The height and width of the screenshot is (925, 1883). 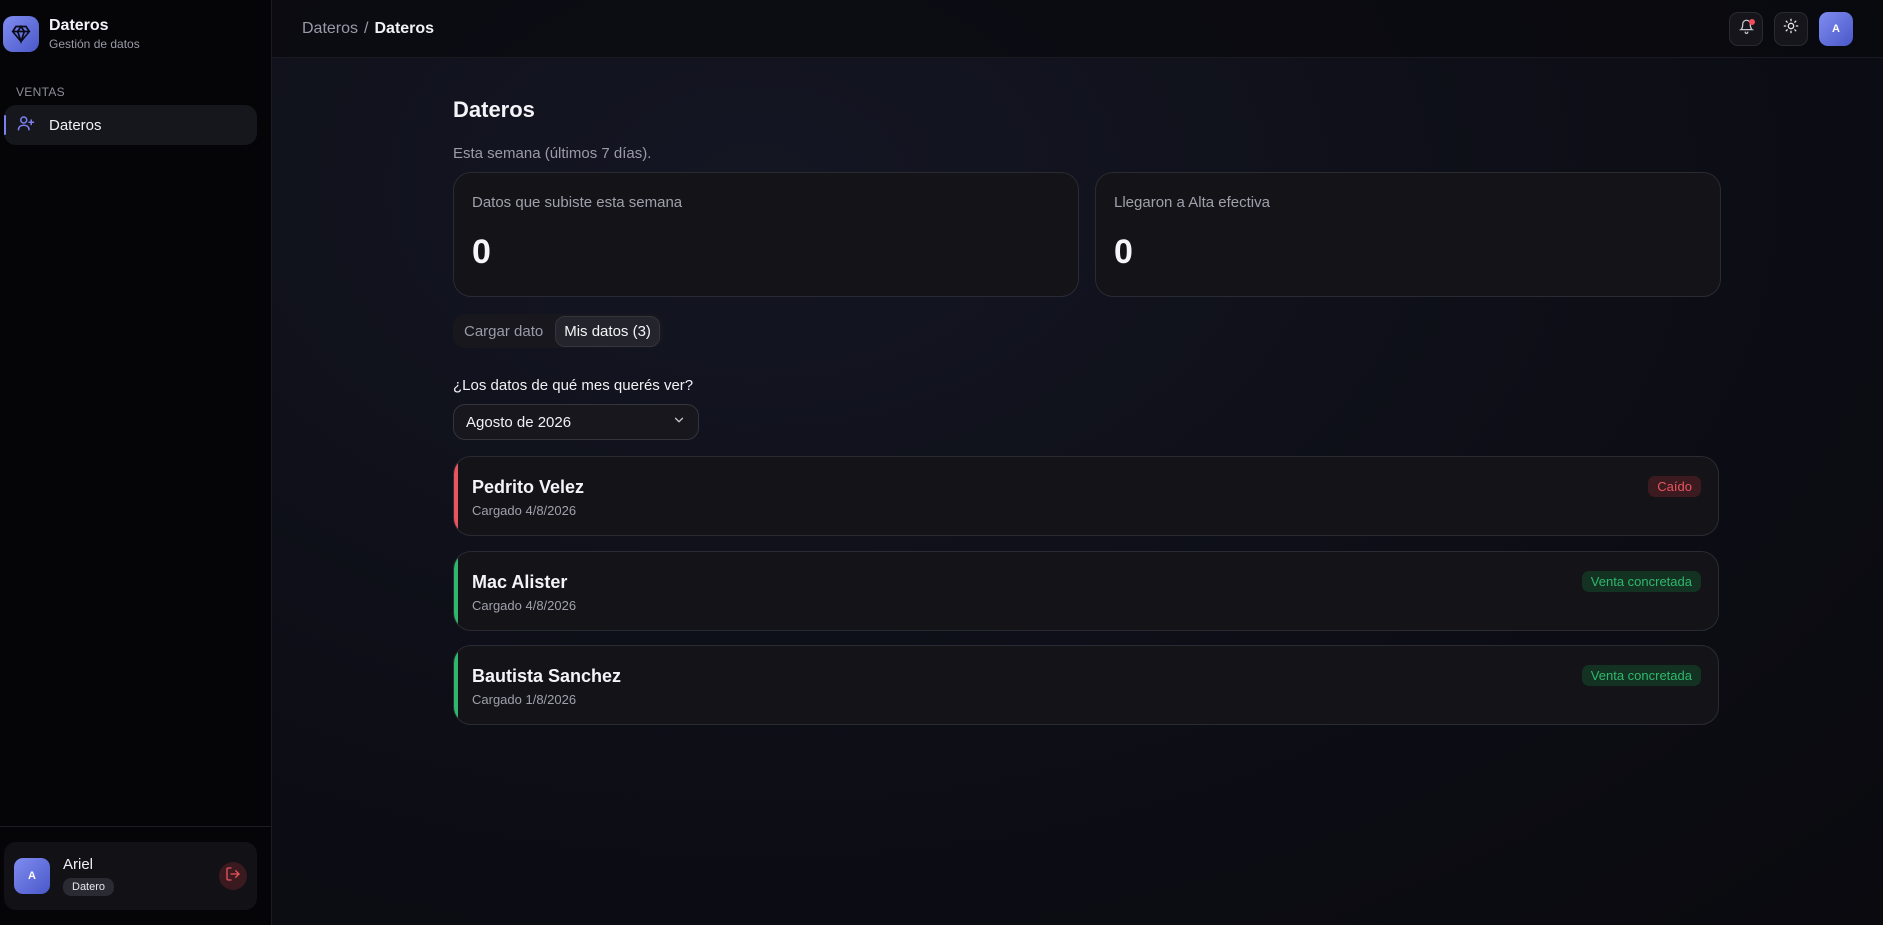 What do you see at coordinates (21, 34) in the screenshot?
I see `diamond-logo-icon` at bounding box center [21, 34].